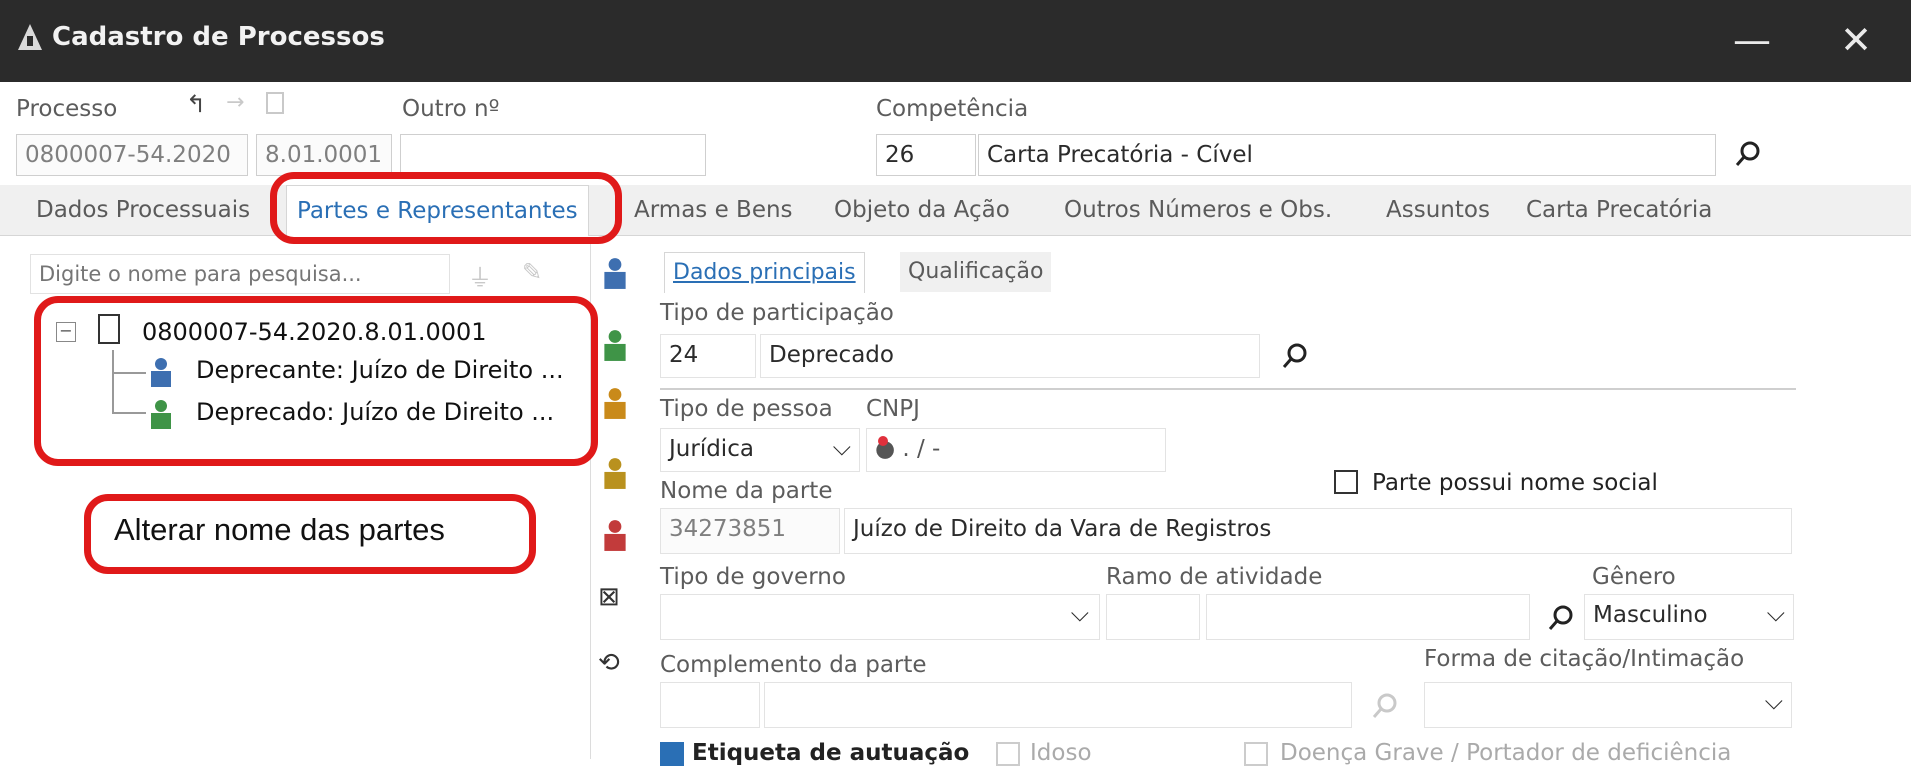 The width and height of the screenshot is (1911, 766). I want to click on tab-objeto-acao: Objeto da Ação, so click(922, 210).